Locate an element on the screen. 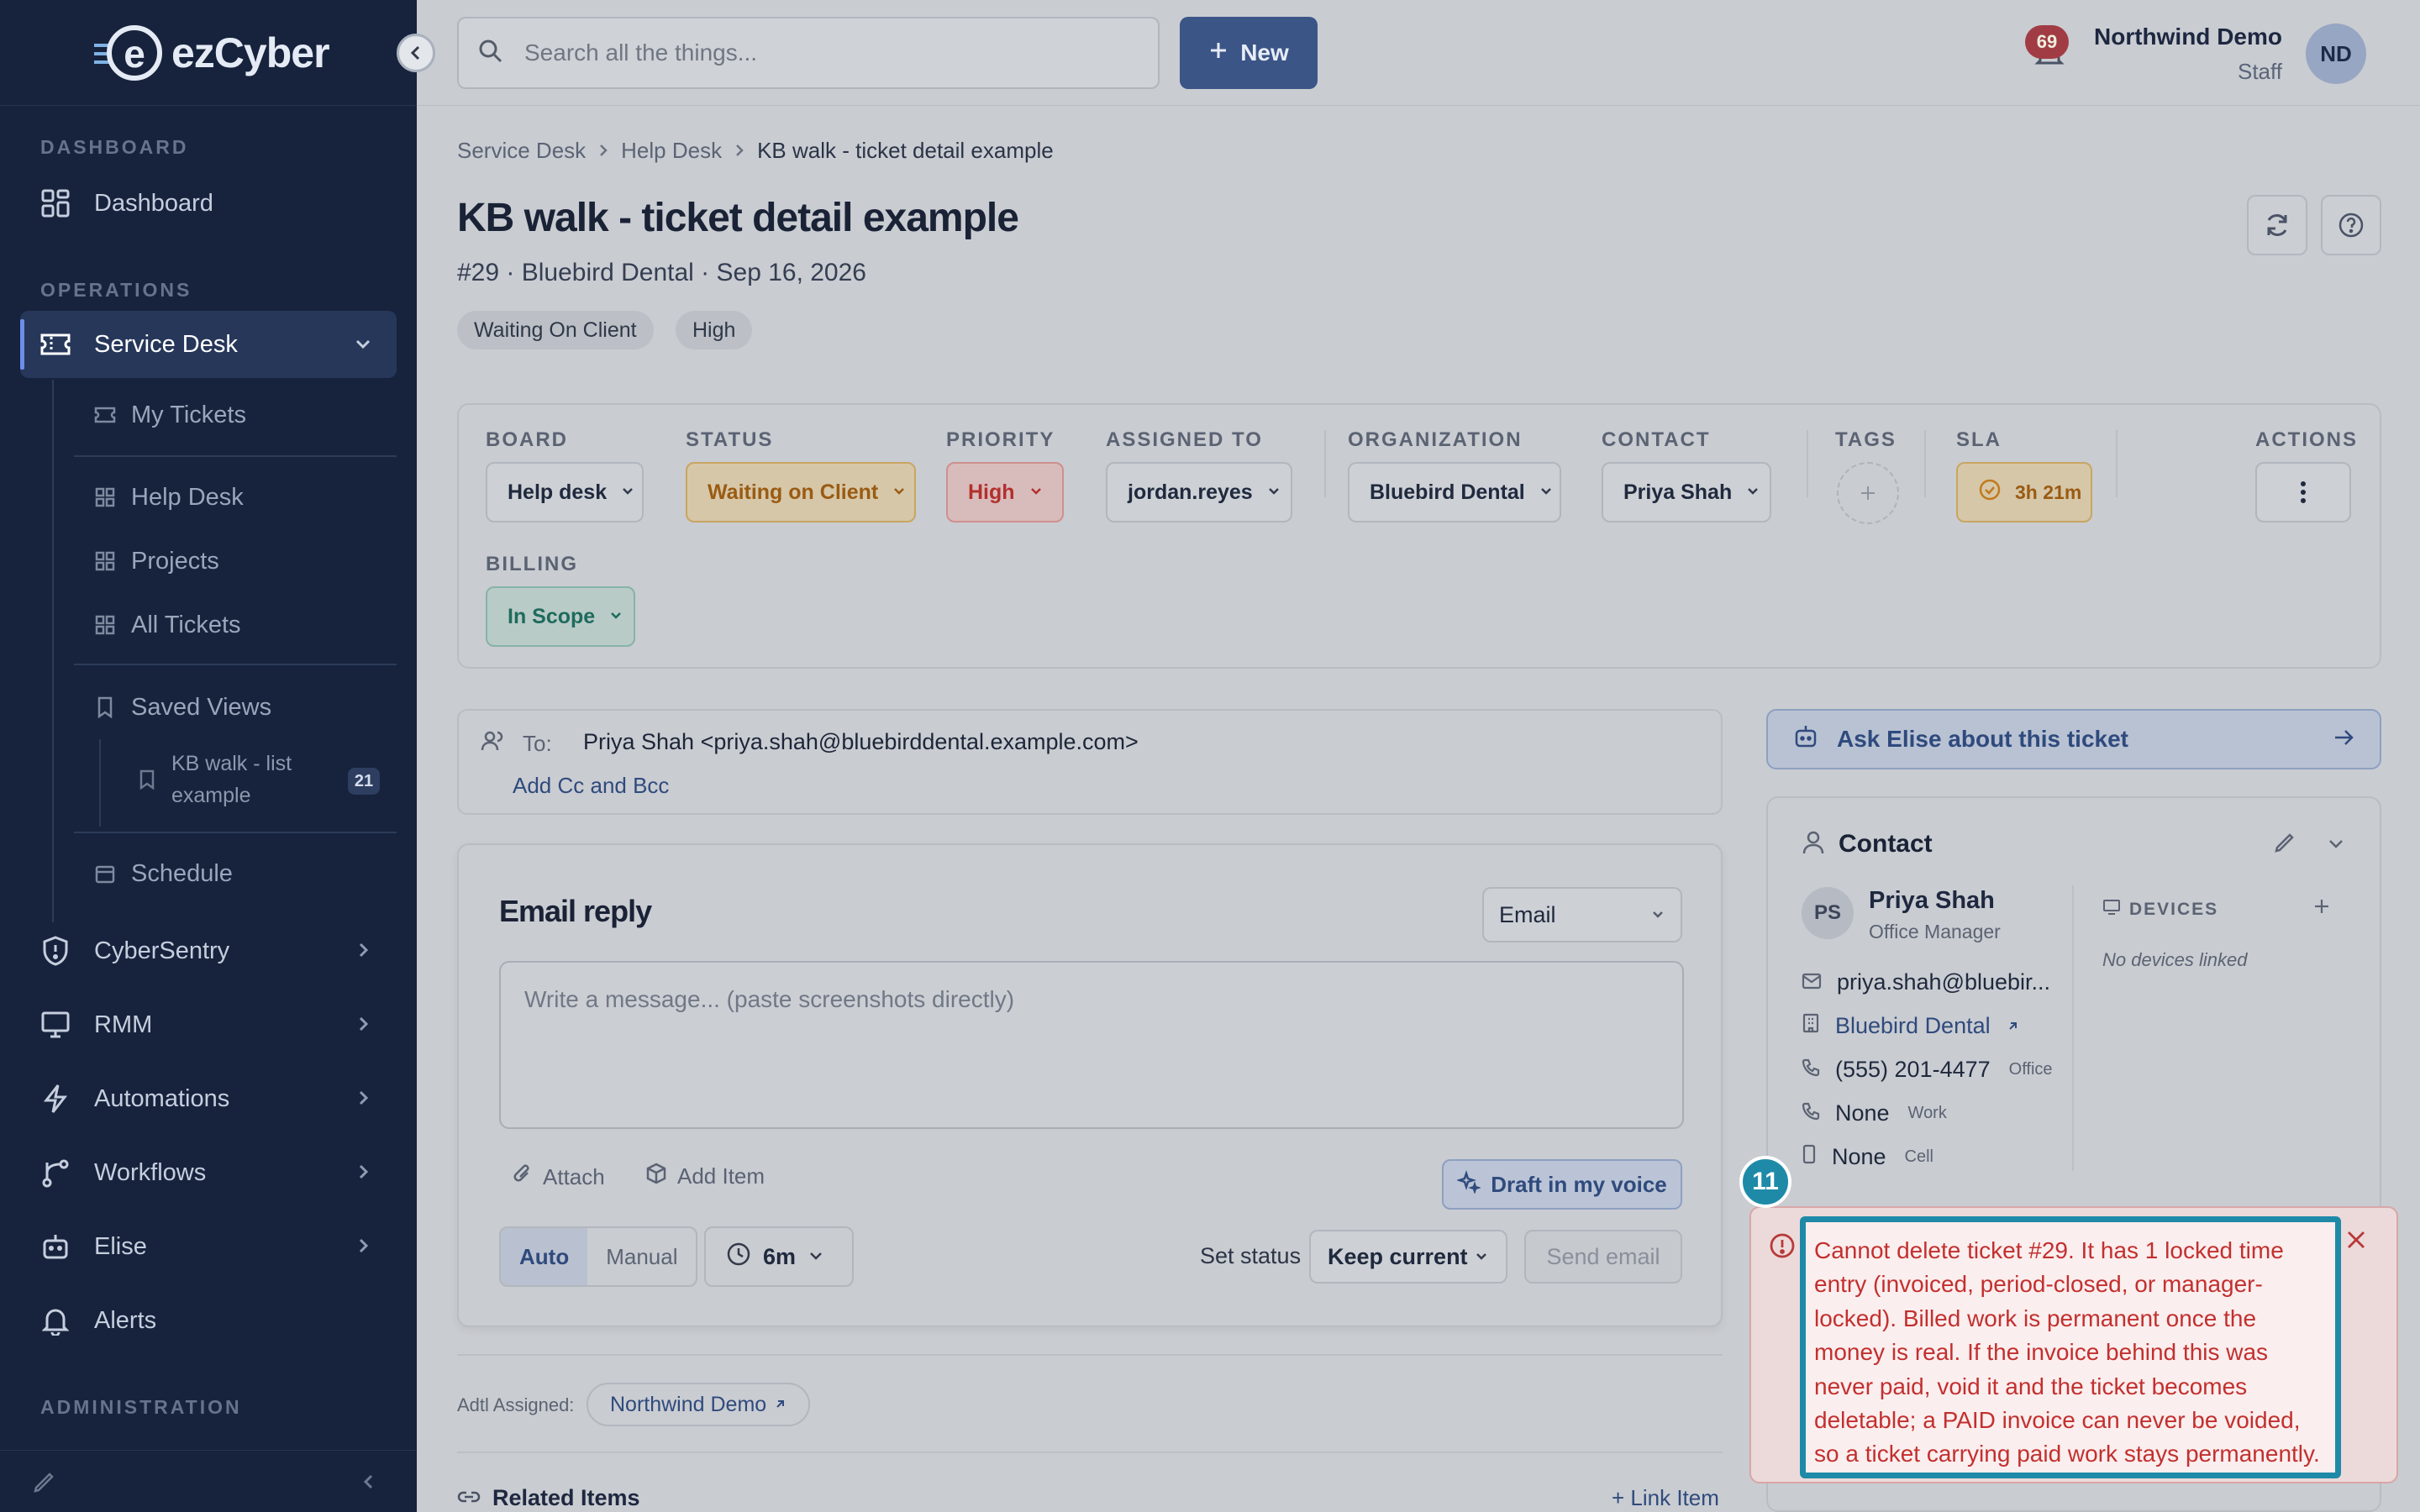 The height and width of the screenshot is (1512, 2420). related-items-heading: Related Items is located at coordinates (548, 1498).